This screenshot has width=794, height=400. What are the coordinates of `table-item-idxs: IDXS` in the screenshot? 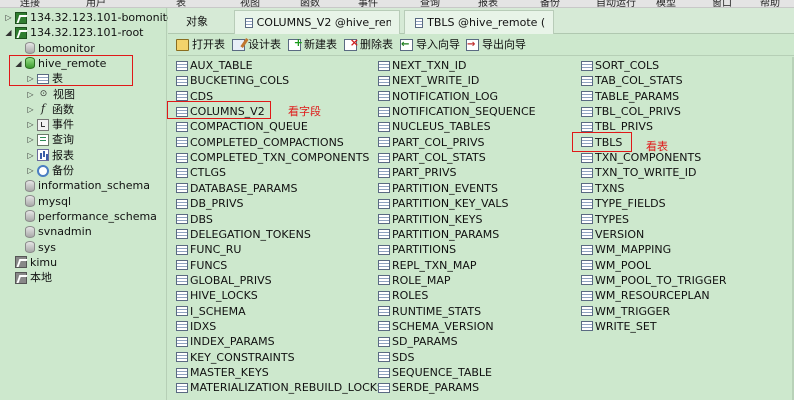 It's located at (196, 326).